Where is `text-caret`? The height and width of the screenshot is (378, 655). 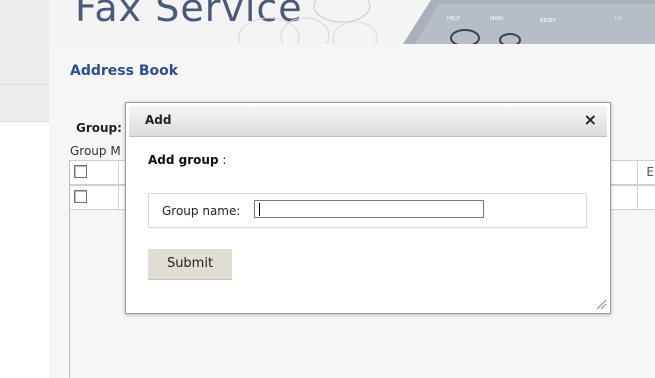
text-caret is located at coordinates (259, 209).